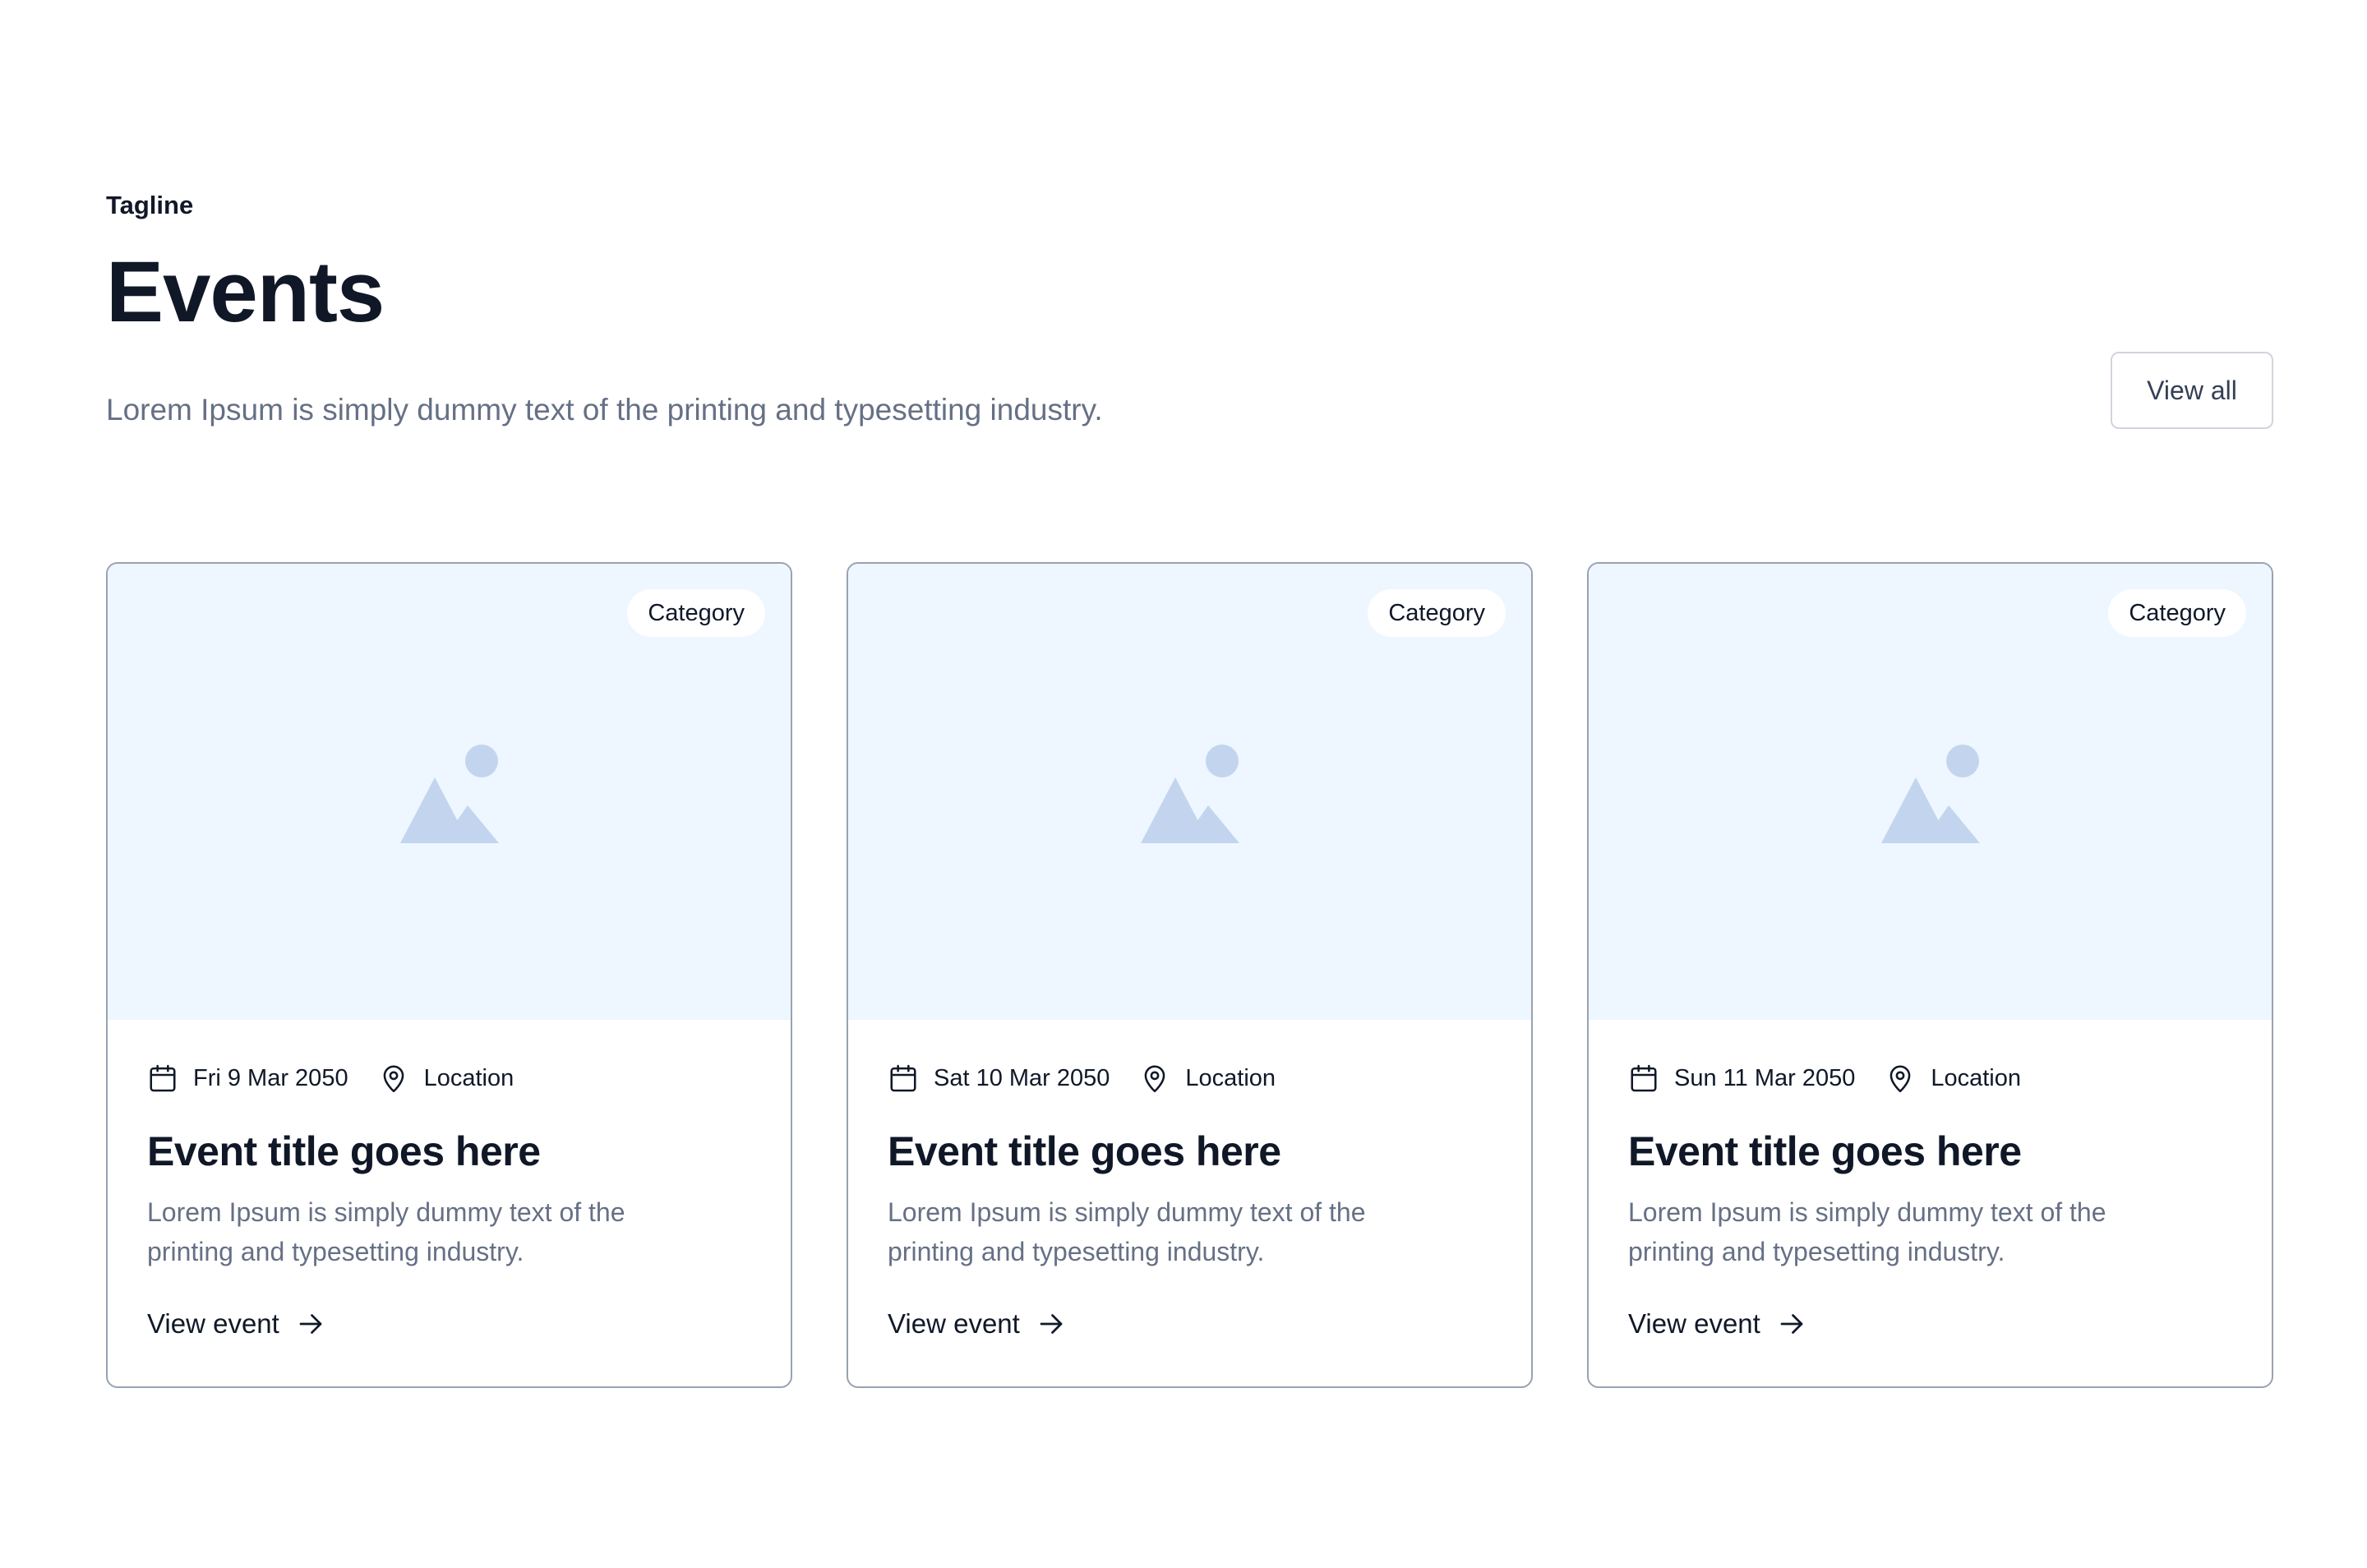  I want to click on tagline: Tagline, so click(150, 205).